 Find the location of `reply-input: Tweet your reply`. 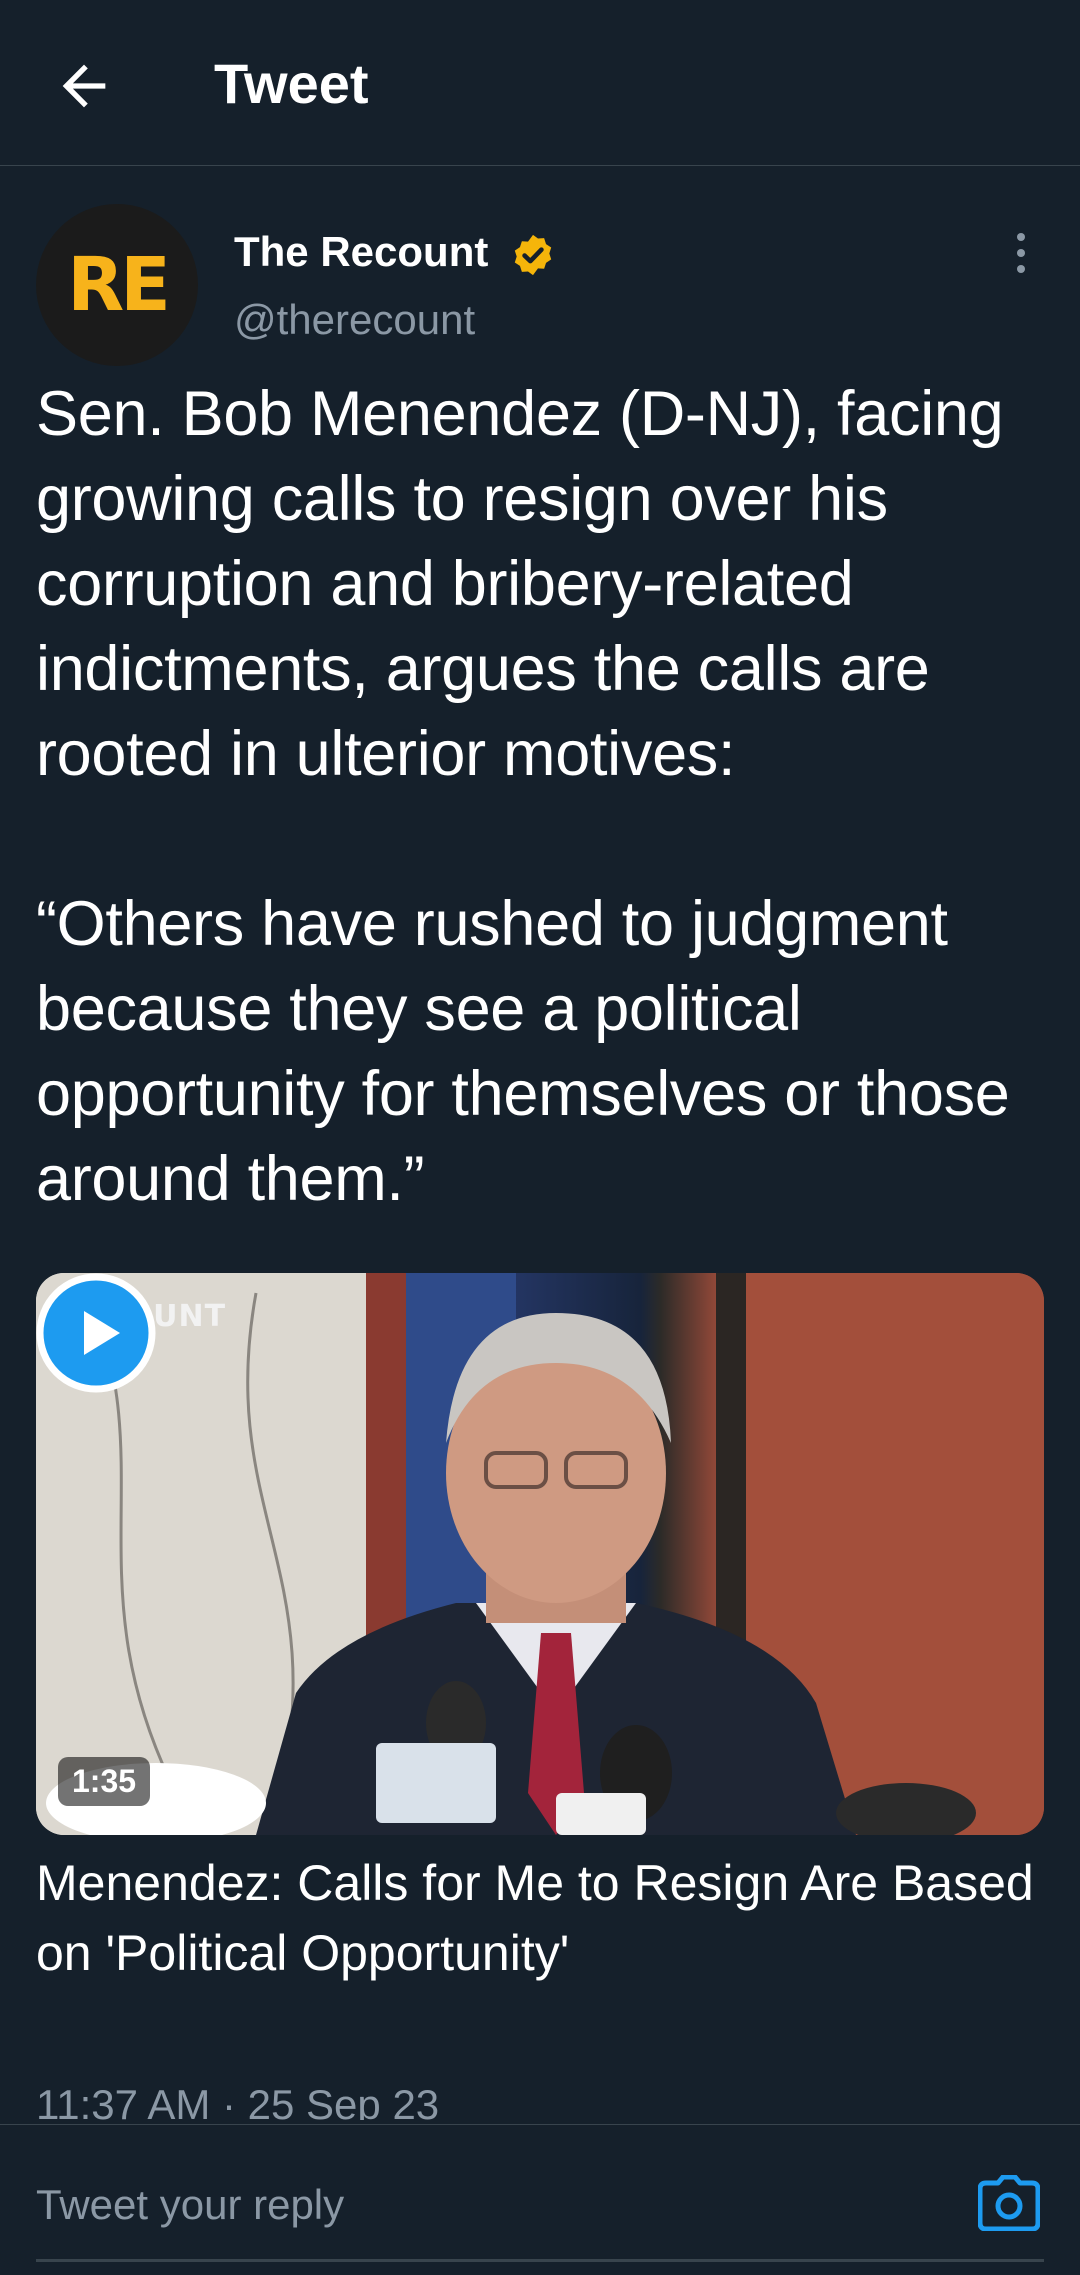

reply-input: Tweet your reply is located at coordinates (190, 2205).